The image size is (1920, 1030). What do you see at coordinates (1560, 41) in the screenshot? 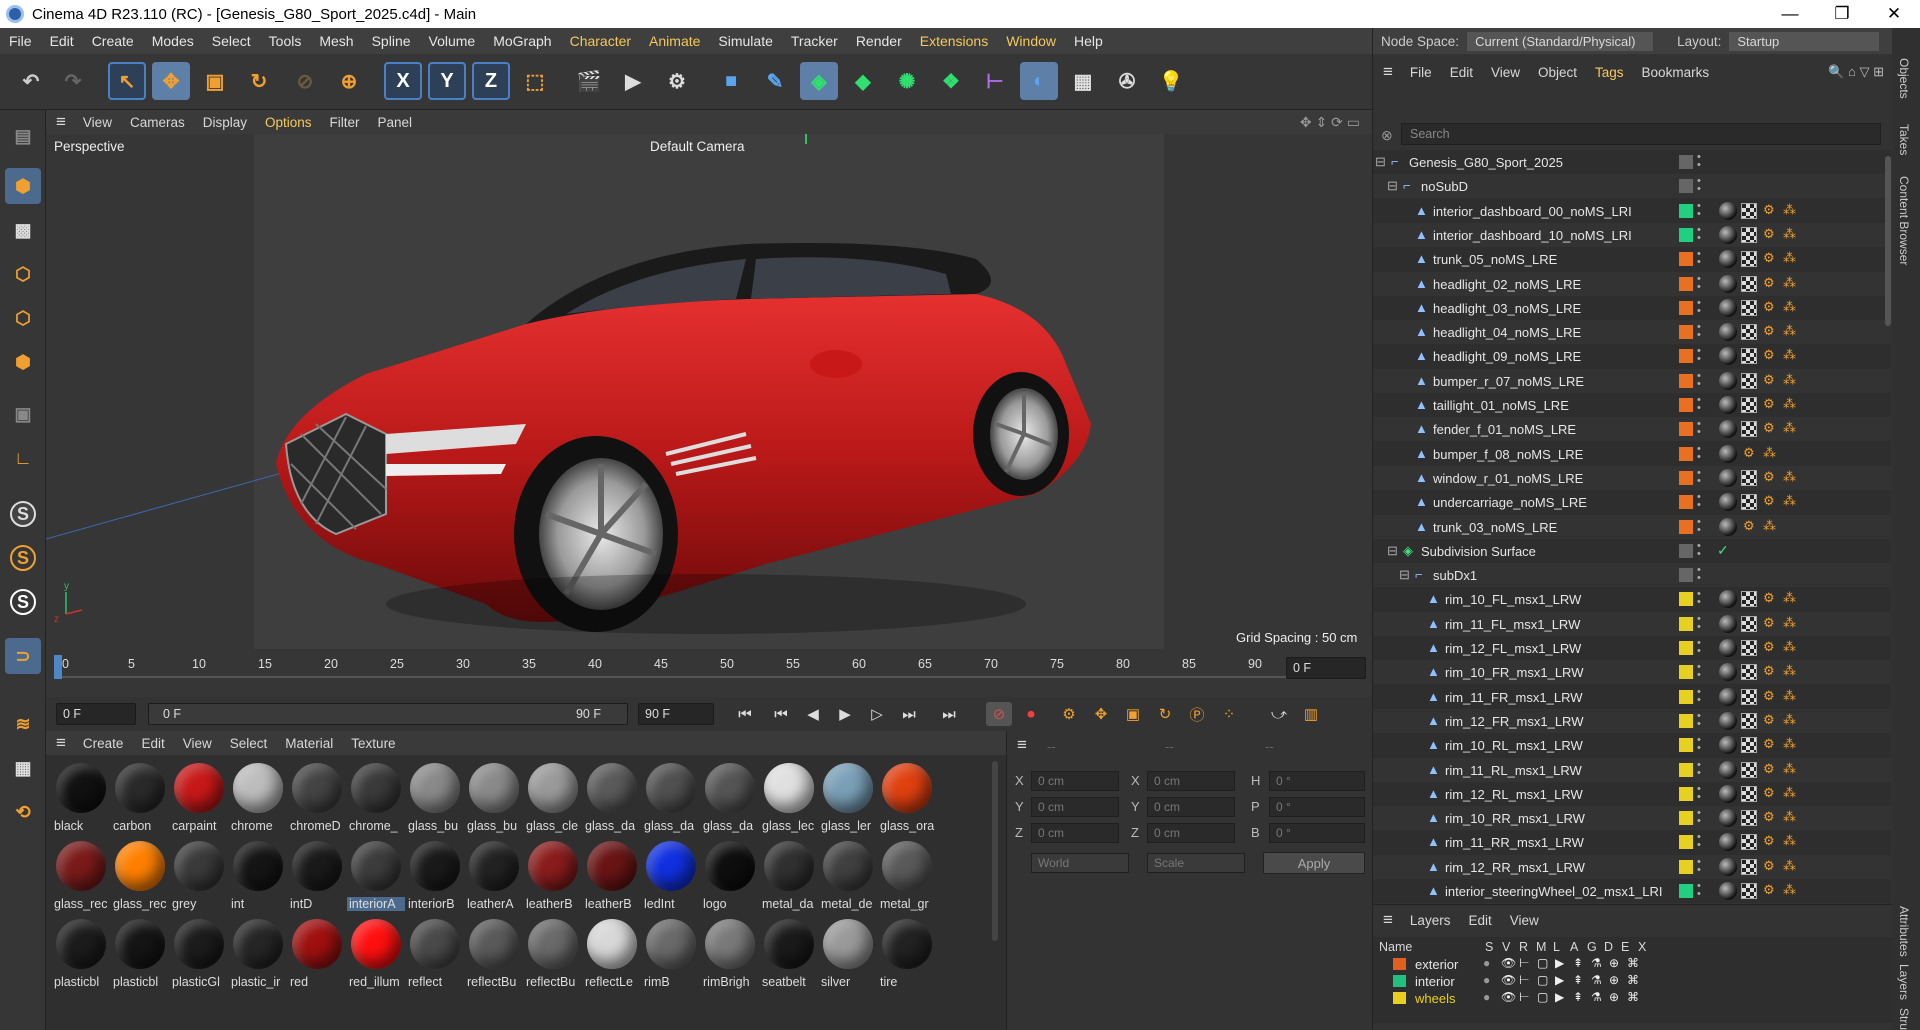
I see `node-space-dropdown: Current (Standard/Physical)` at bounding box center [1560, 41].